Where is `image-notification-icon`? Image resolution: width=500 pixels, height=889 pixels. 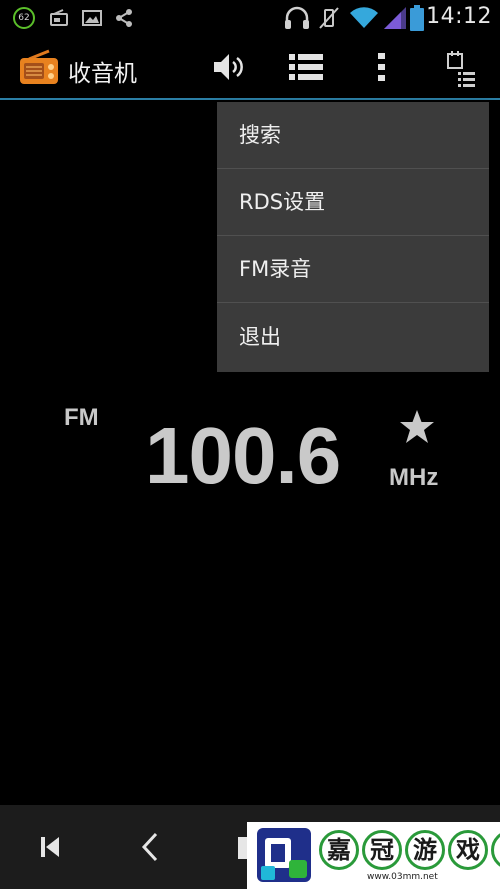
image-notification-icon is located at coordinates (92, 18).